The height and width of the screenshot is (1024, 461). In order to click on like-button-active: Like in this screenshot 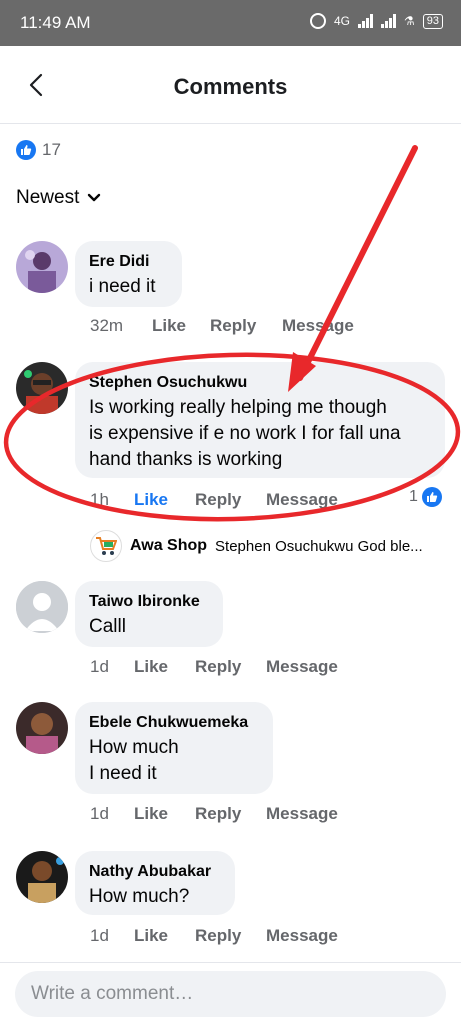, I will do `click(164, 500)`.